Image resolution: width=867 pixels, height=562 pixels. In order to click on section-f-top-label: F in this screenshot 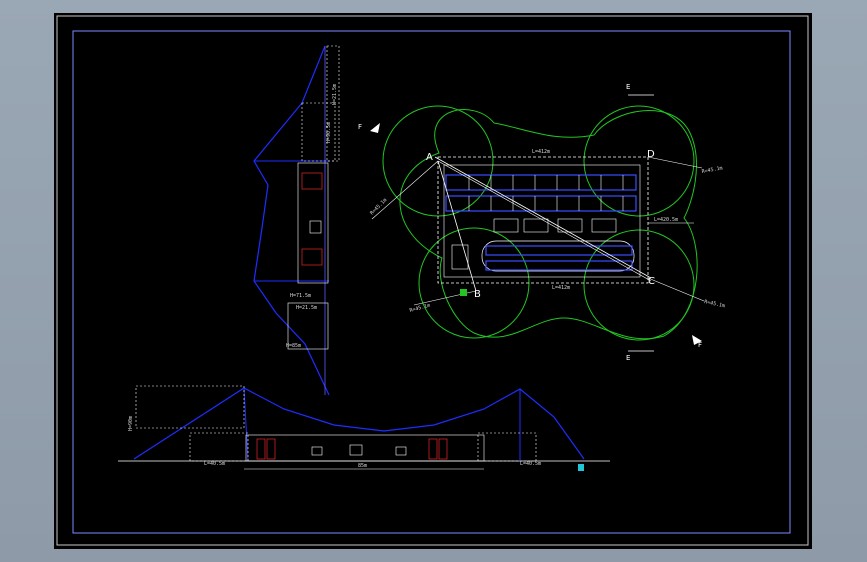, I will do `click(360, 127)`.